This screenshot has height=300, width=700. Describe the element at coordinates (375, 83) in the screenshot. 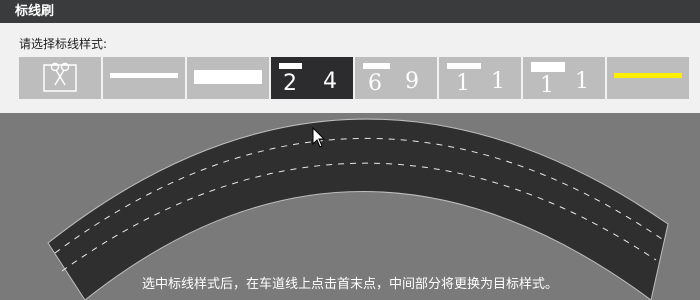

I see `dash-length-label: 6` at that location.